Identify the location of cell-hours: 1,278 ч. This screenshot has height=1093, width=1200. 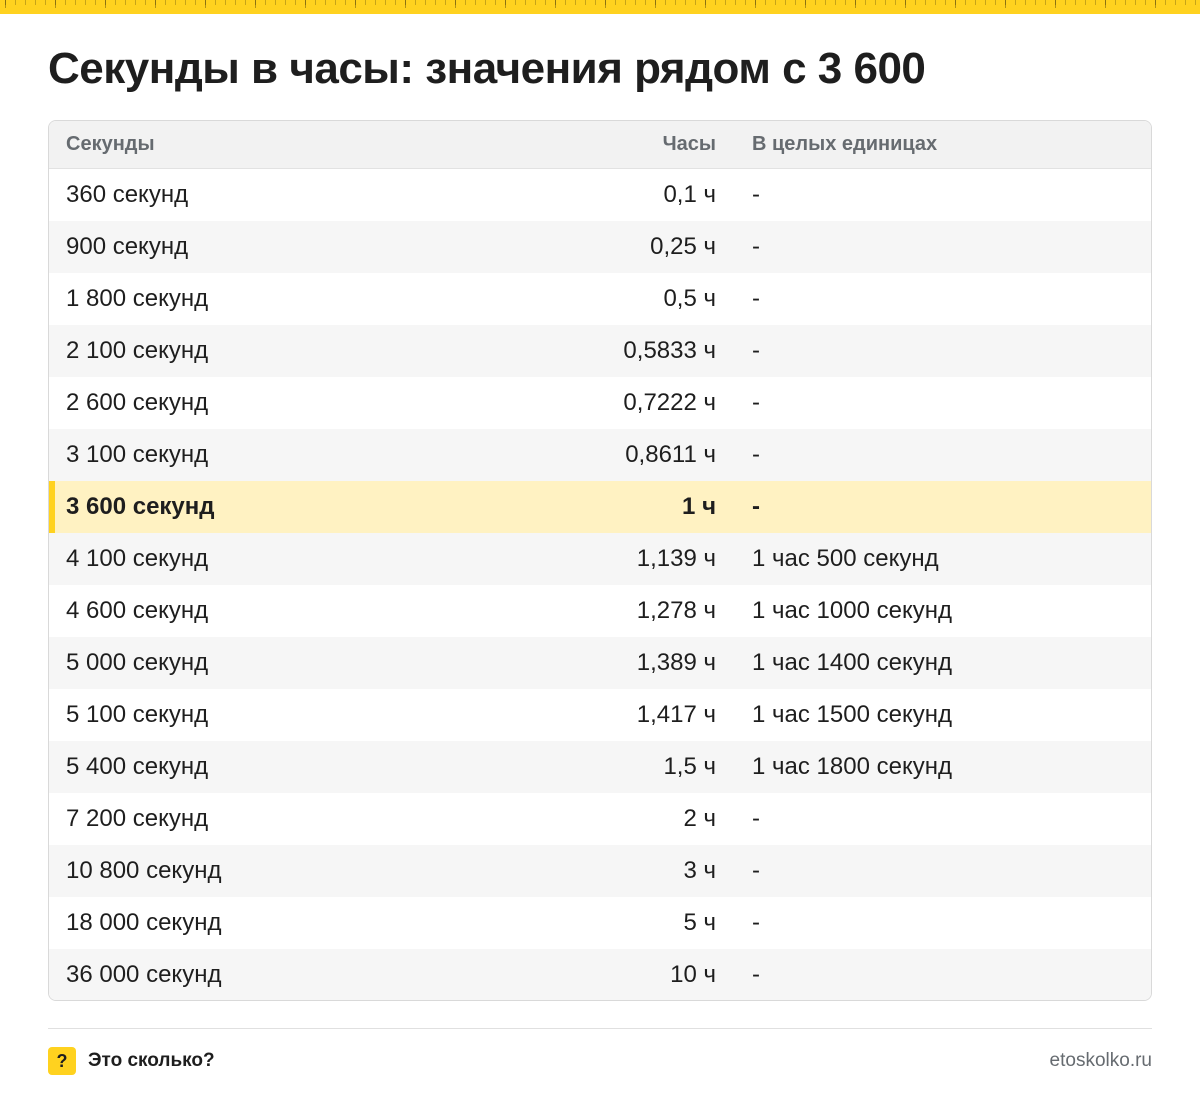
(676, 610).